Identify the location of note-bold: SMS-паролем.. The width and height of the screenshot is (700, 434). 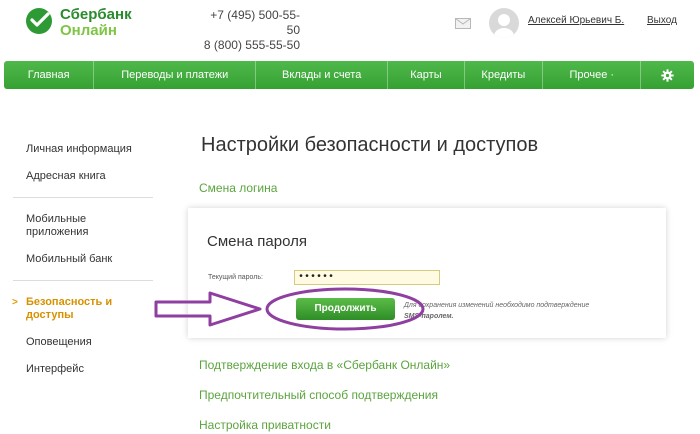
(429, 316).